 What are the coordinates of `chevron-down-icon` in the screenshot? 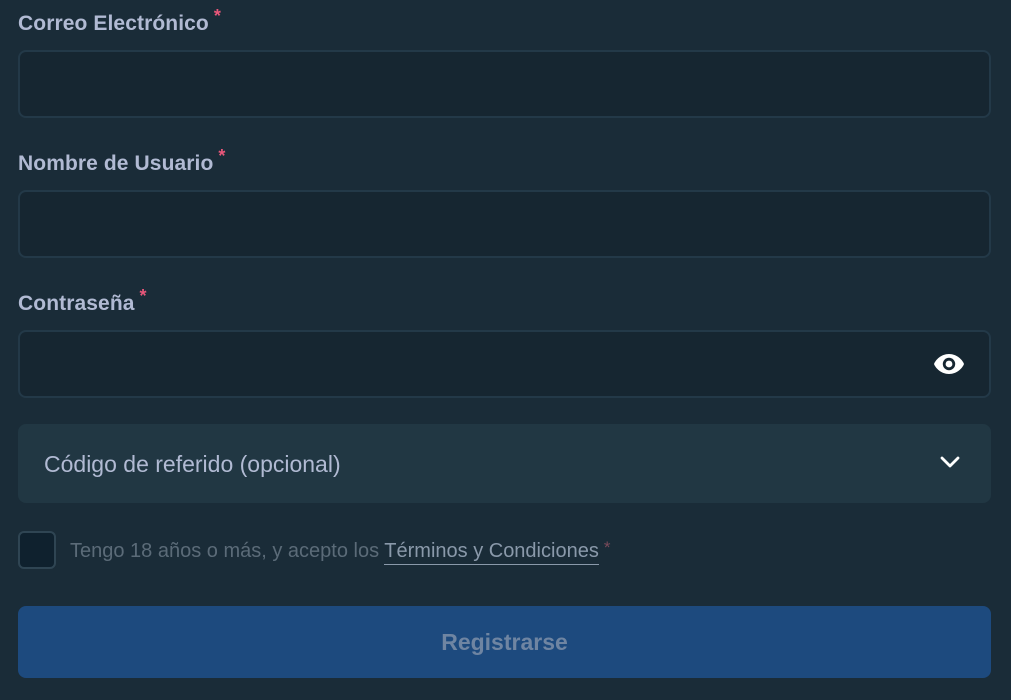 It's located at (950, 462).